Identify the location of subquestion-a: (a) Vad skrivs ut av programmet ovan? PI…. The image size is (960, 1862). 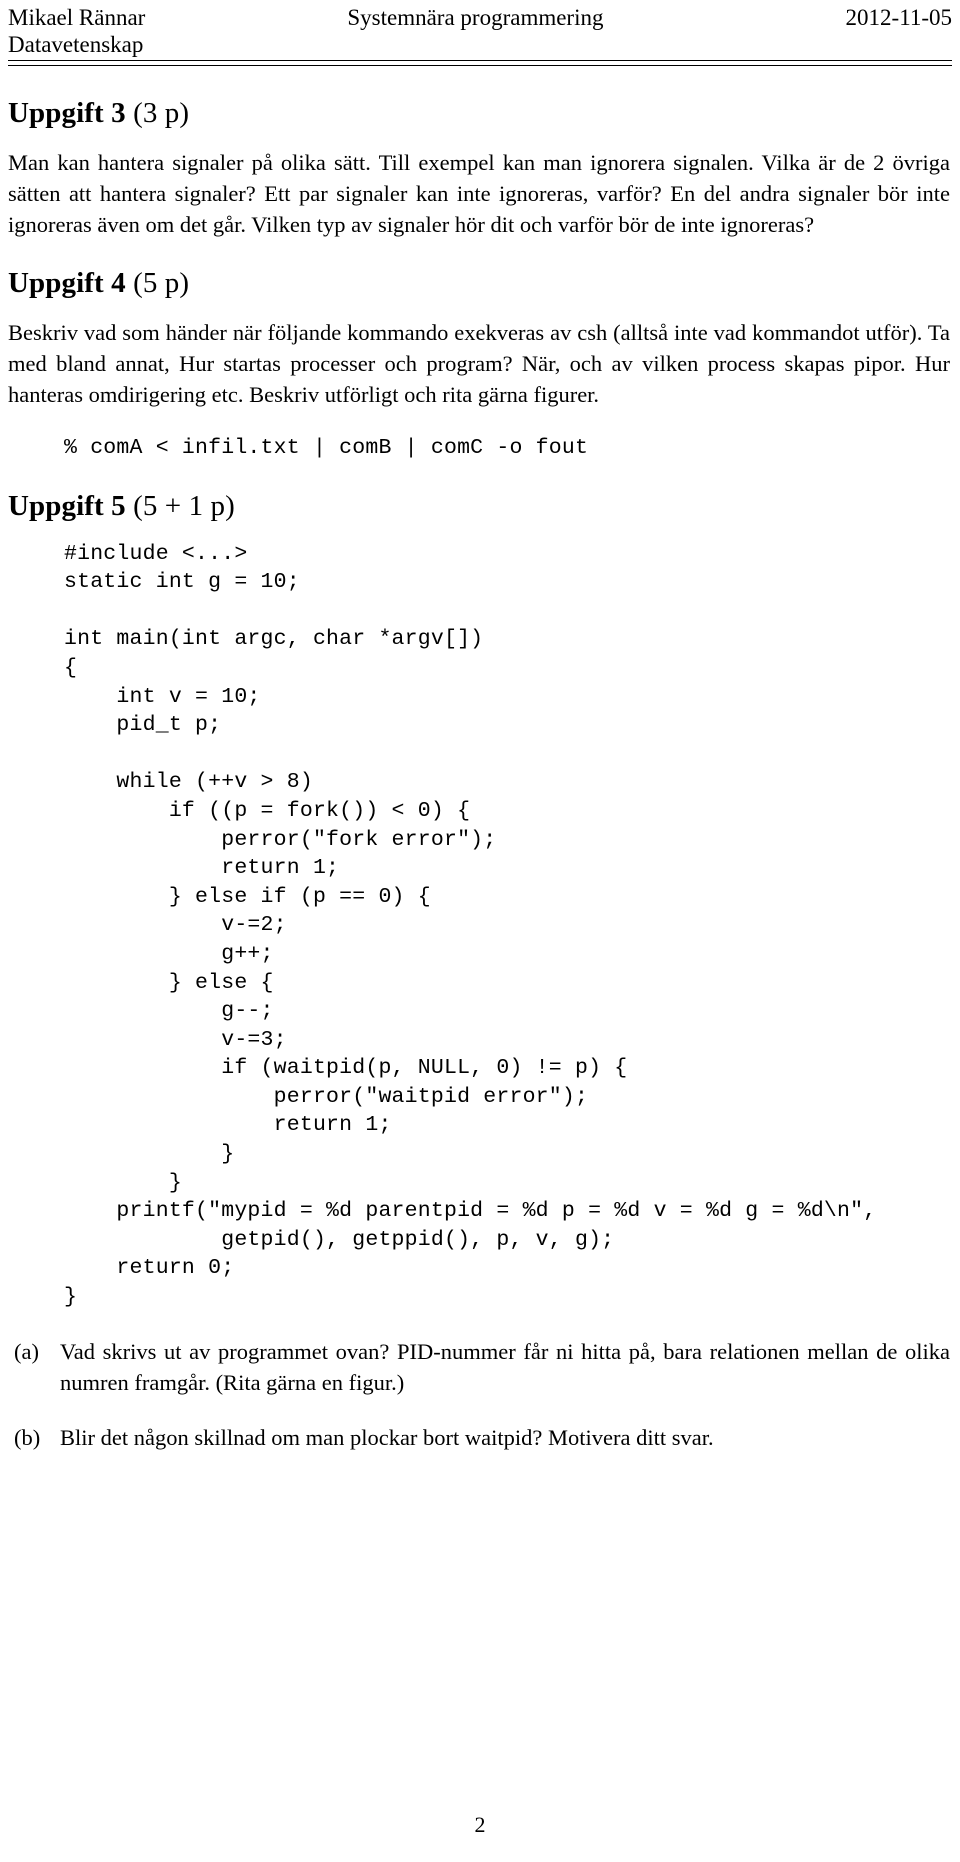
(479, 1367).